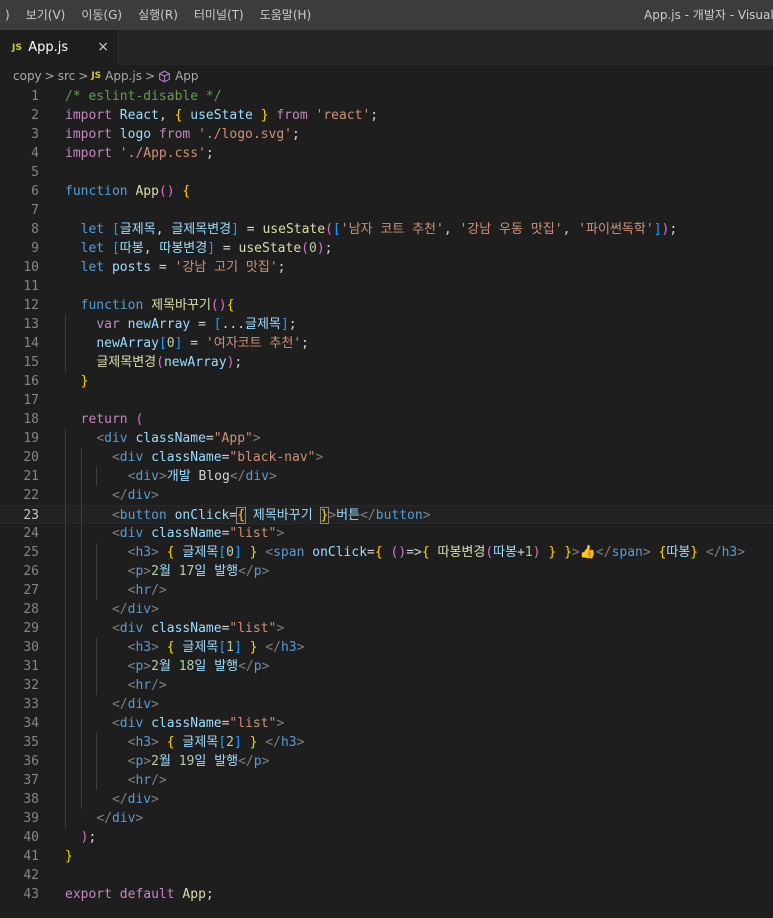  I want to click on line-number: 25, so click(19, 552).